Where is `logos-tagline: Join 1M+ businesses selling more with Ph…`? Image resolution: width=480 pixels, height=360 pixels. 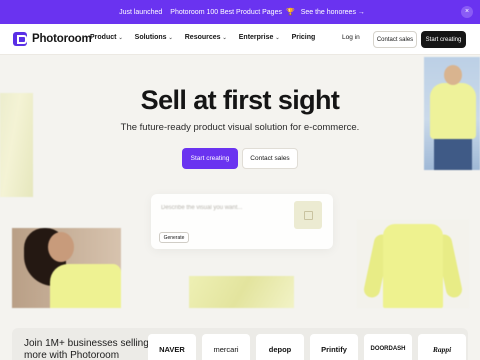
logos-tagline: Join 1M+ businesses selling more with Ph… is located at coordinates (86, 349).